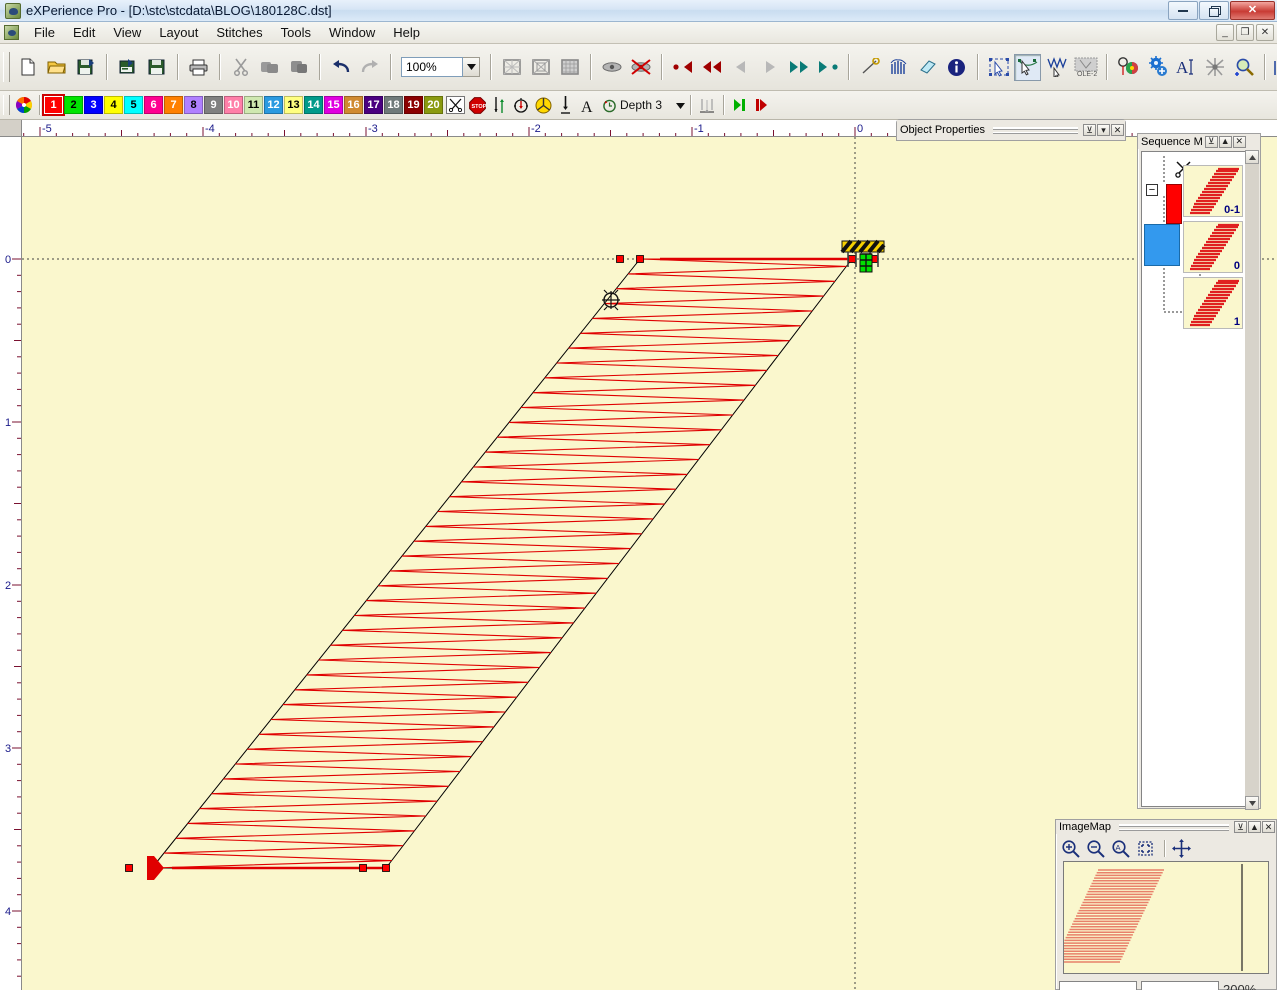 The width and height of the screenshot is (1277, 990). Describe the element at coordinates (127, 32) in the screenshot. I see `menu-item-view: View` at that location.